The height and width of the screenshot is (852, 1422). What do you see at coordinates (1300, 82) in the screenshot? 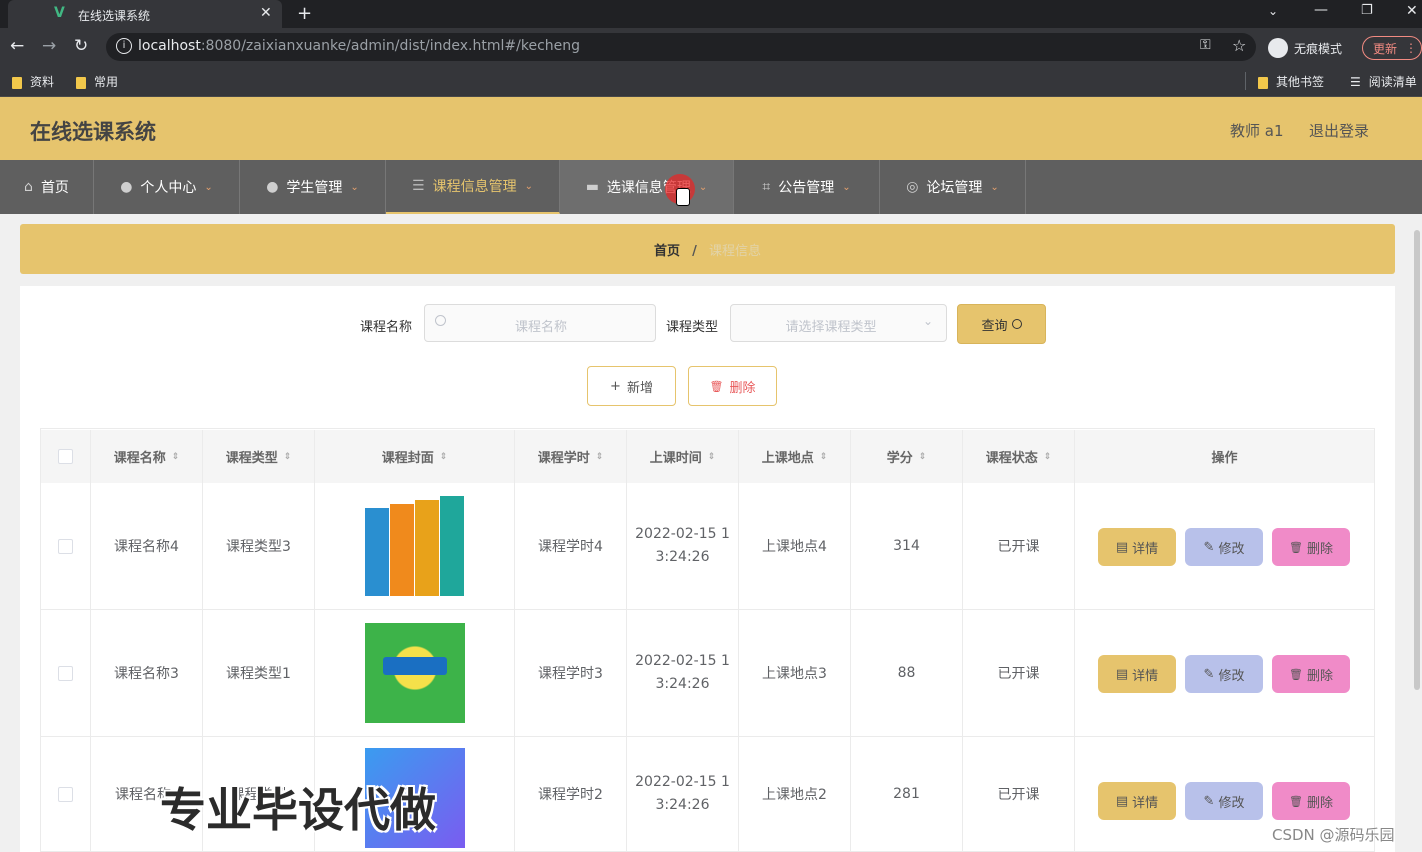
I see `other-bookmarks-label: 其他书签` at bounding box center [1300, 82].